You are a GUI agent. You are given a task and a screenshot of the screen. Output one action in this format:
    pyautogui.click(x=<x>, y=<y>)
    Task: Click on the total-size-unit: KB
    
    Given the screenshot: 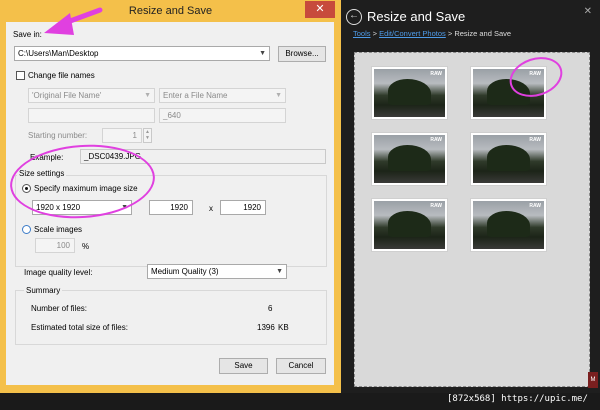 What is the action you would take?
    pyautogui.click(x=283, y=327)
    